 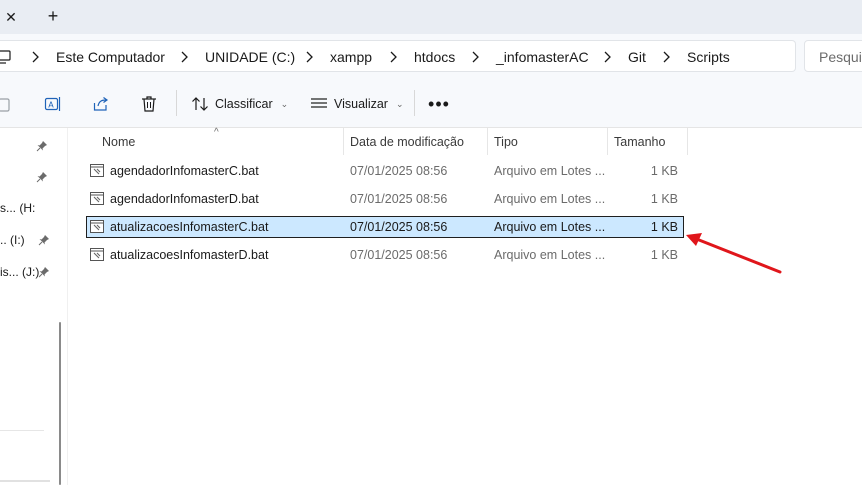 What do you see at coordinates (637, 57) in the screenshot?
I see `breadcrumb-item: Git` at bounding box center [637, 57].